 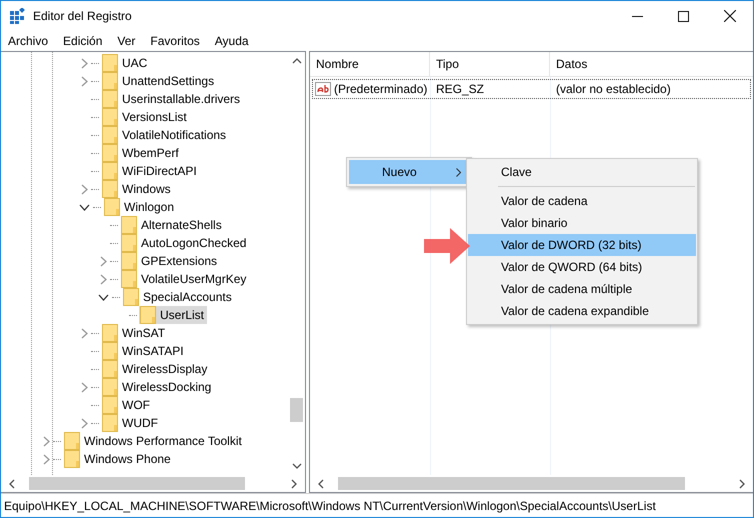 What do you see at coordinates (82, 41) in the screenshot?
I see `menu-item: Edición` at bounding box center [82, 41].